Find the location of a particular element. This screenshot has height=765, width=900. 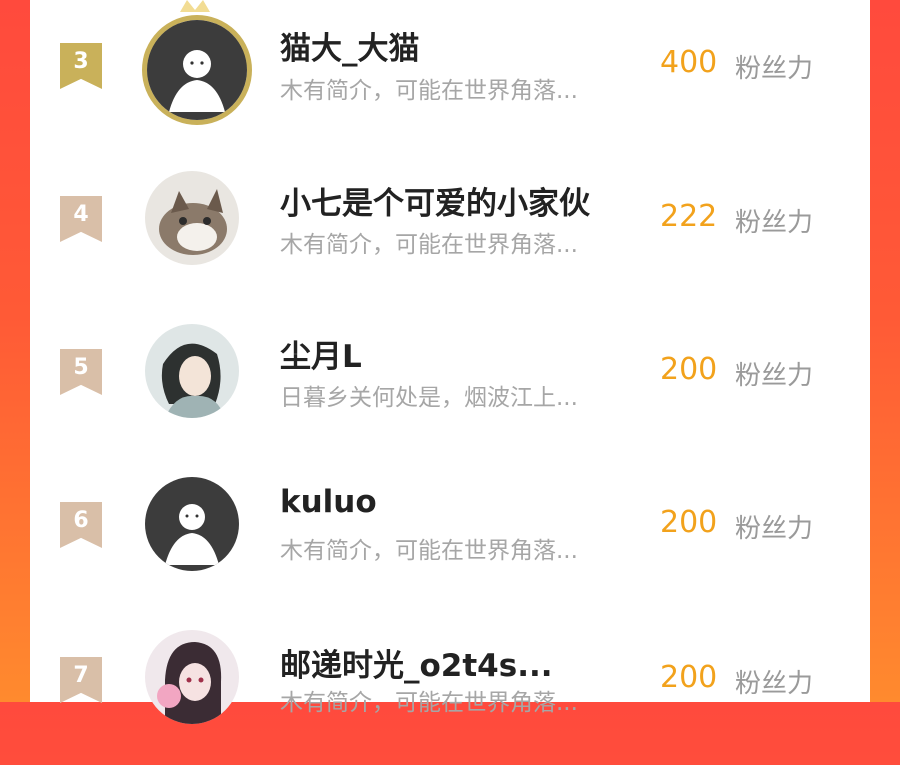

fan-power-score: 400 is located at coordinates (689, 62).